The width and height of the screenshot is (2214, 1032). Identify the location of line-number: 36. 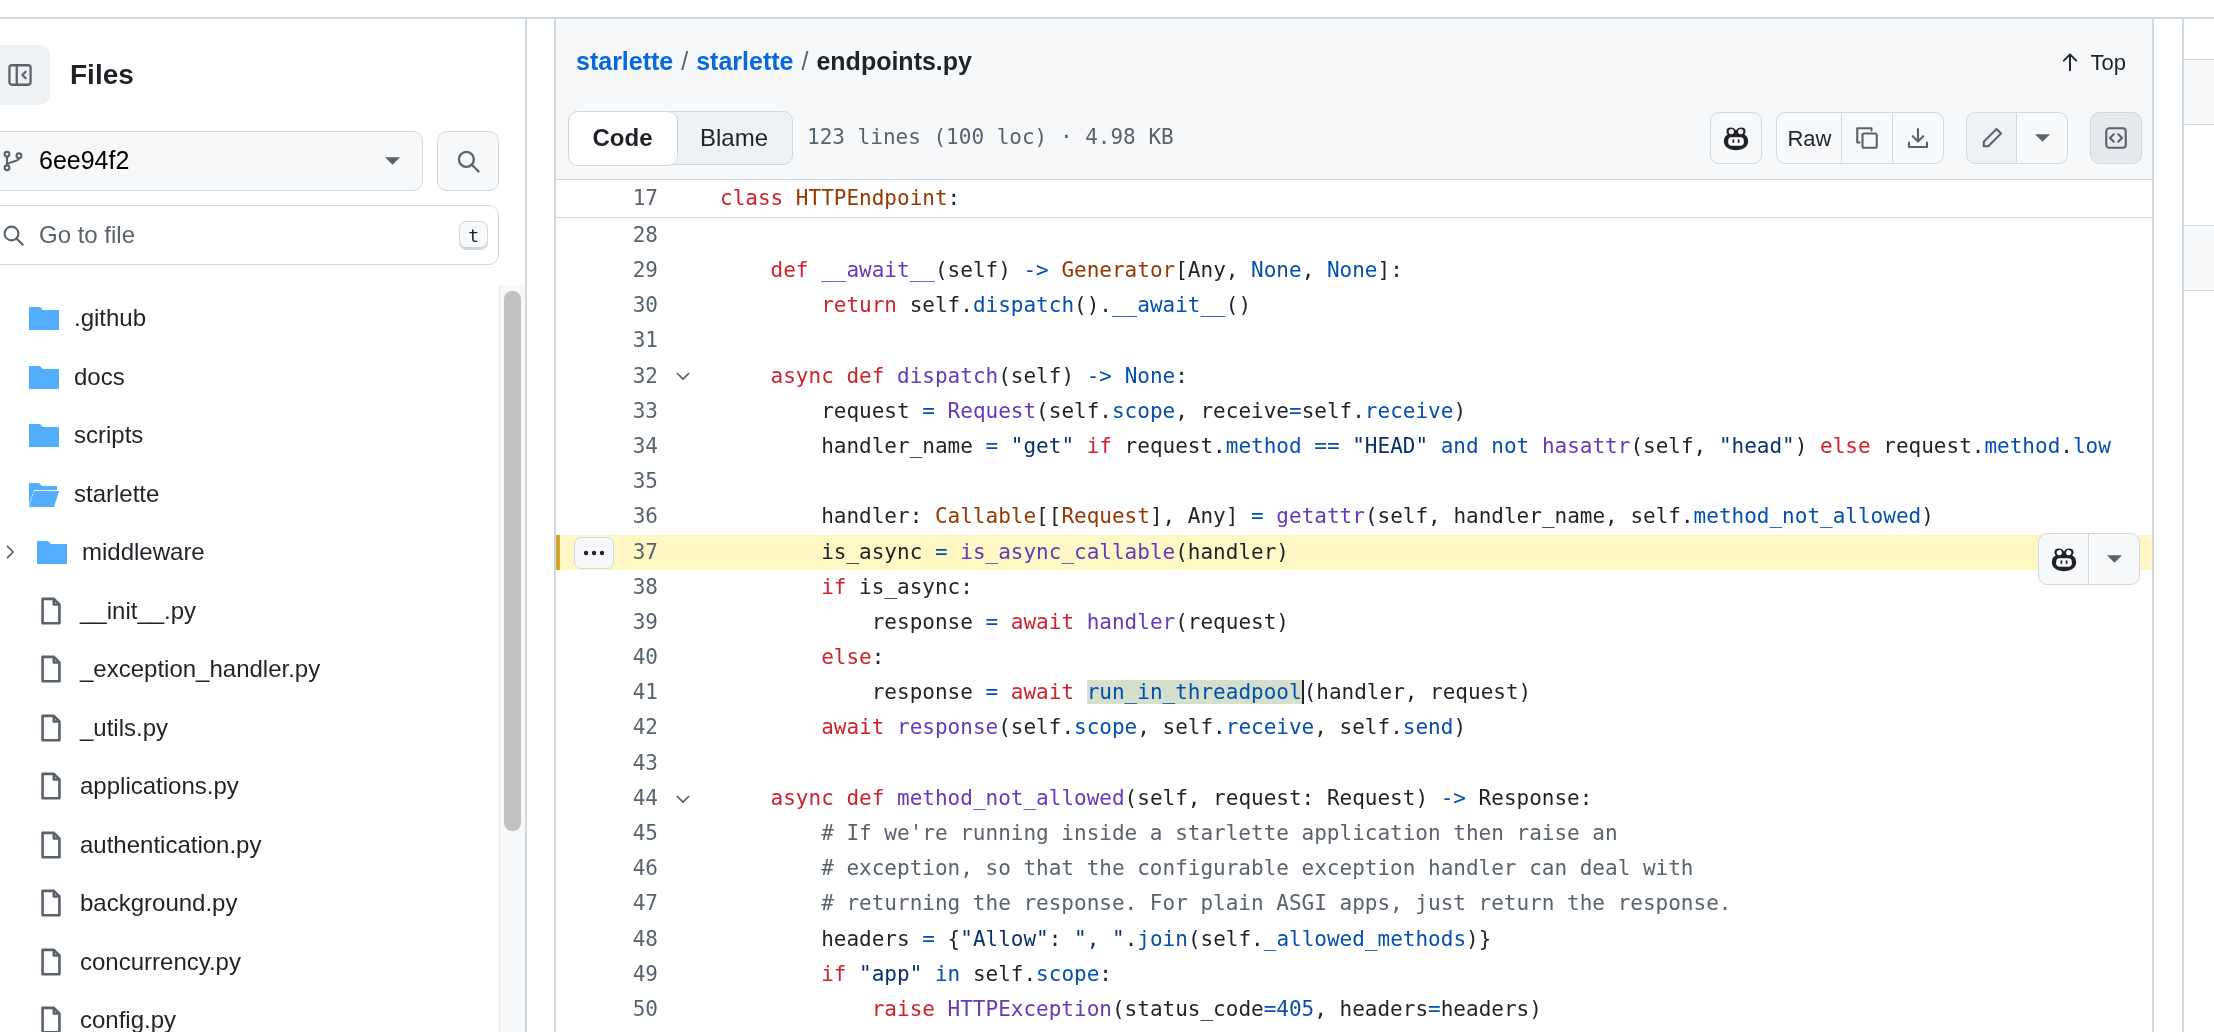
(644, 517).